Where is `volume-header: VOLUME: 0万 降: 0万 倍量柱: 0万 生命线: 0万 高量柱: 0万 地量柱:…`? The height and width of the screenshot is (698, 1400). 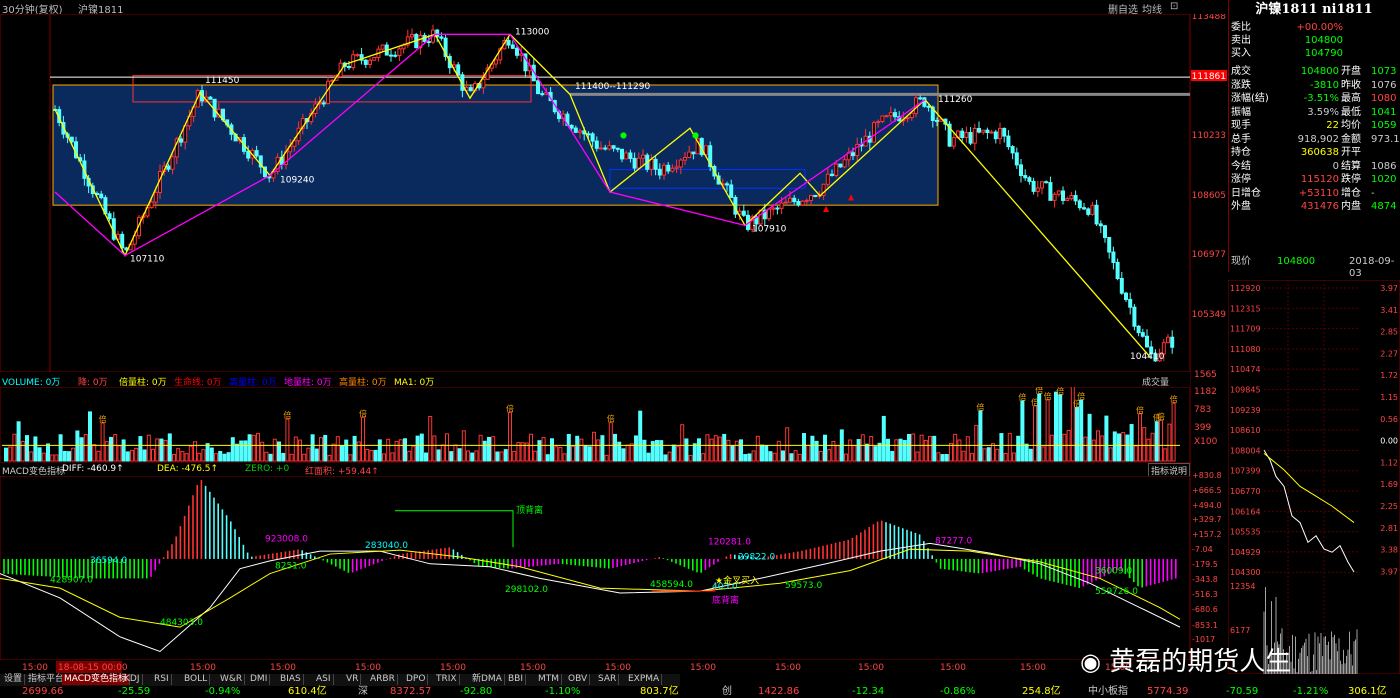
volume-header: VOLUME: 0万 降: 0万 倍量柱: 0万 生命线: 0万 高量柱: 0万 地量柱:… is located at coordinates (595, 381).